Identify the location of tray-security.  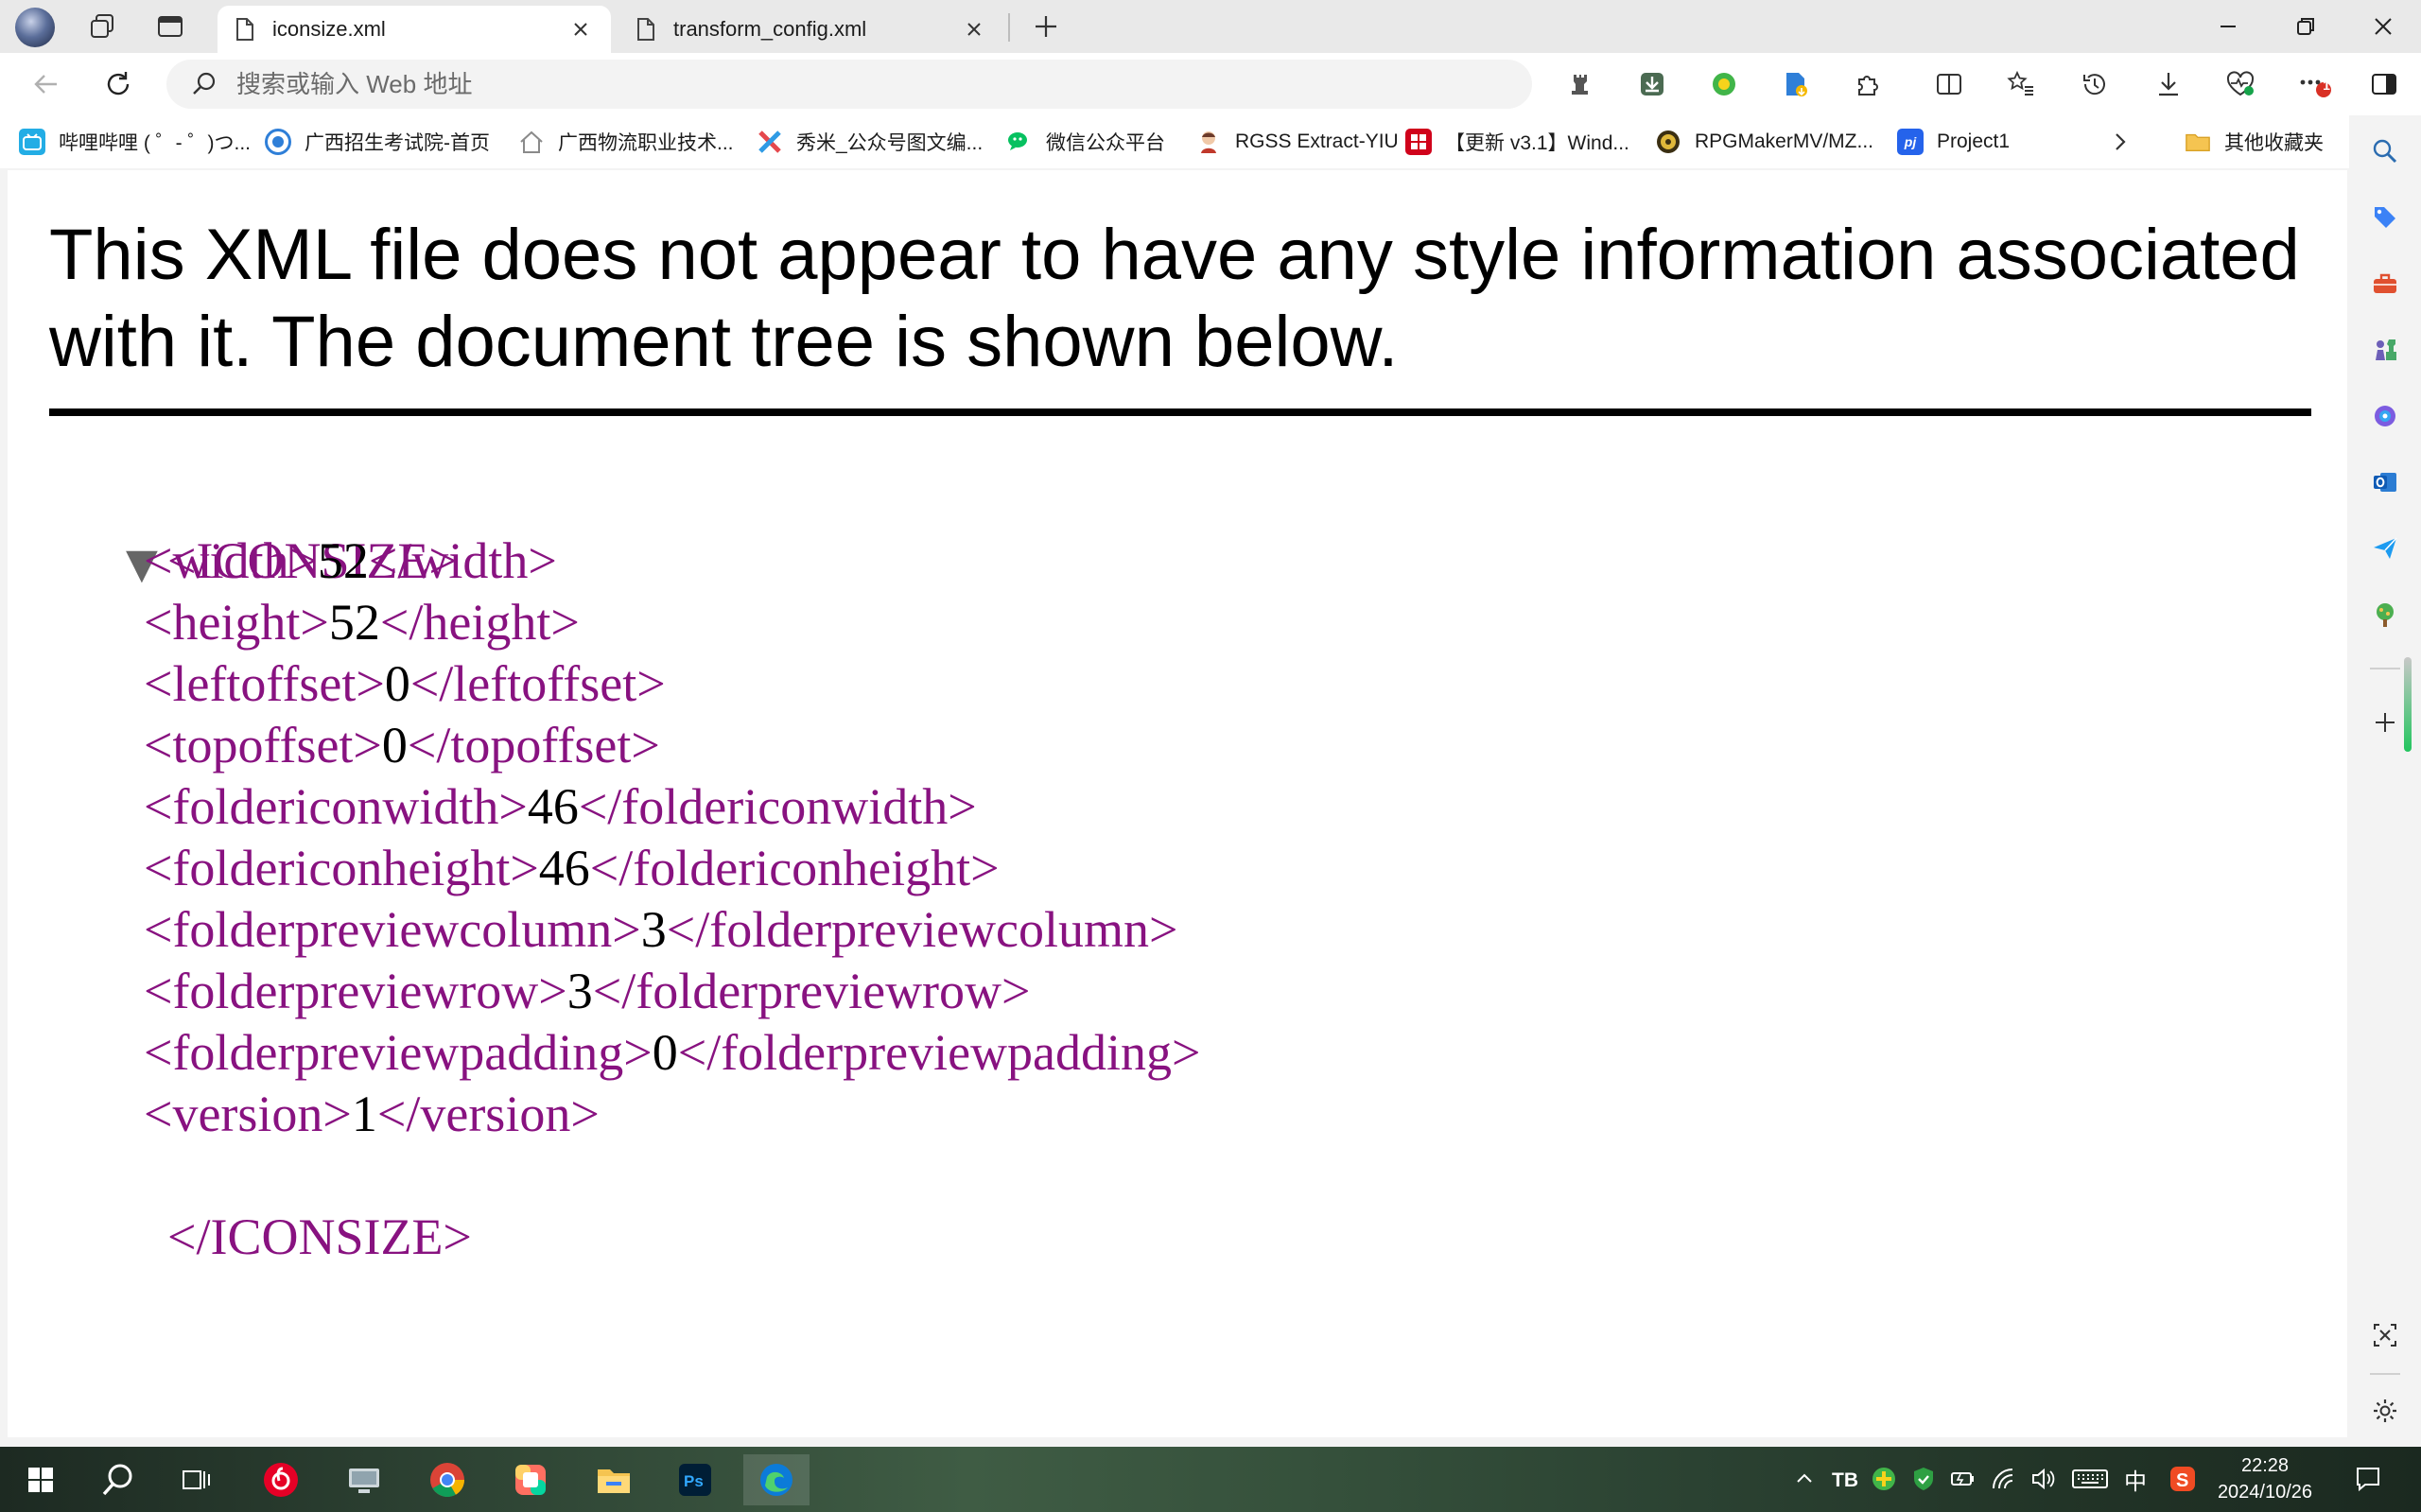
(1923, 1479).